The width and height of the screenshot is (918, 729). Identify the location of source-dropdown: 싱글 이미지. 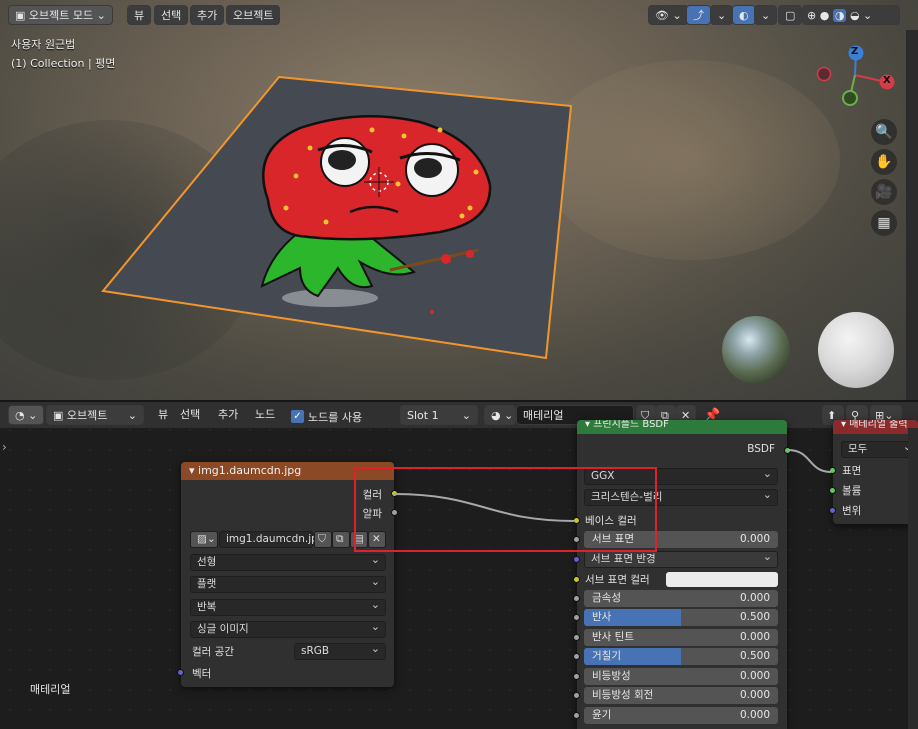
(288, 628).